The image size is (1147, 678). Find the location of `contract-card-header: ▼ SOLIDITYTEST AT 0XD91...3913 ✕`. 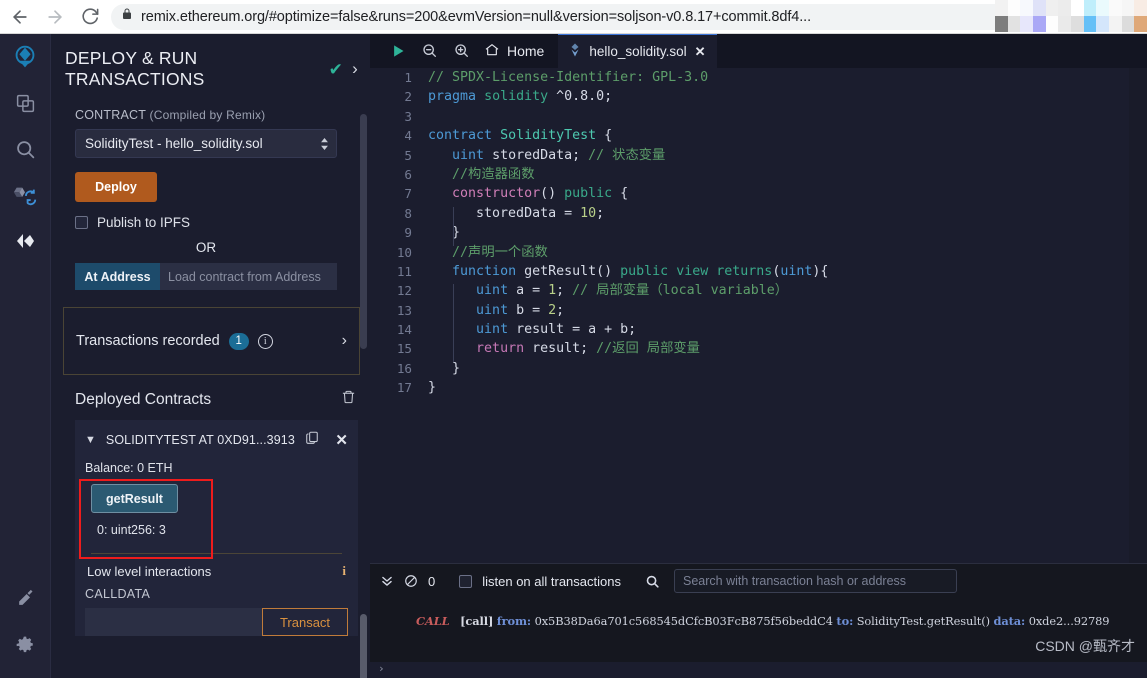

contract-card-header: ▼ SOLIDITYTEST AT 0XD91...3913 ✕ is located at coordinates (216, 440).